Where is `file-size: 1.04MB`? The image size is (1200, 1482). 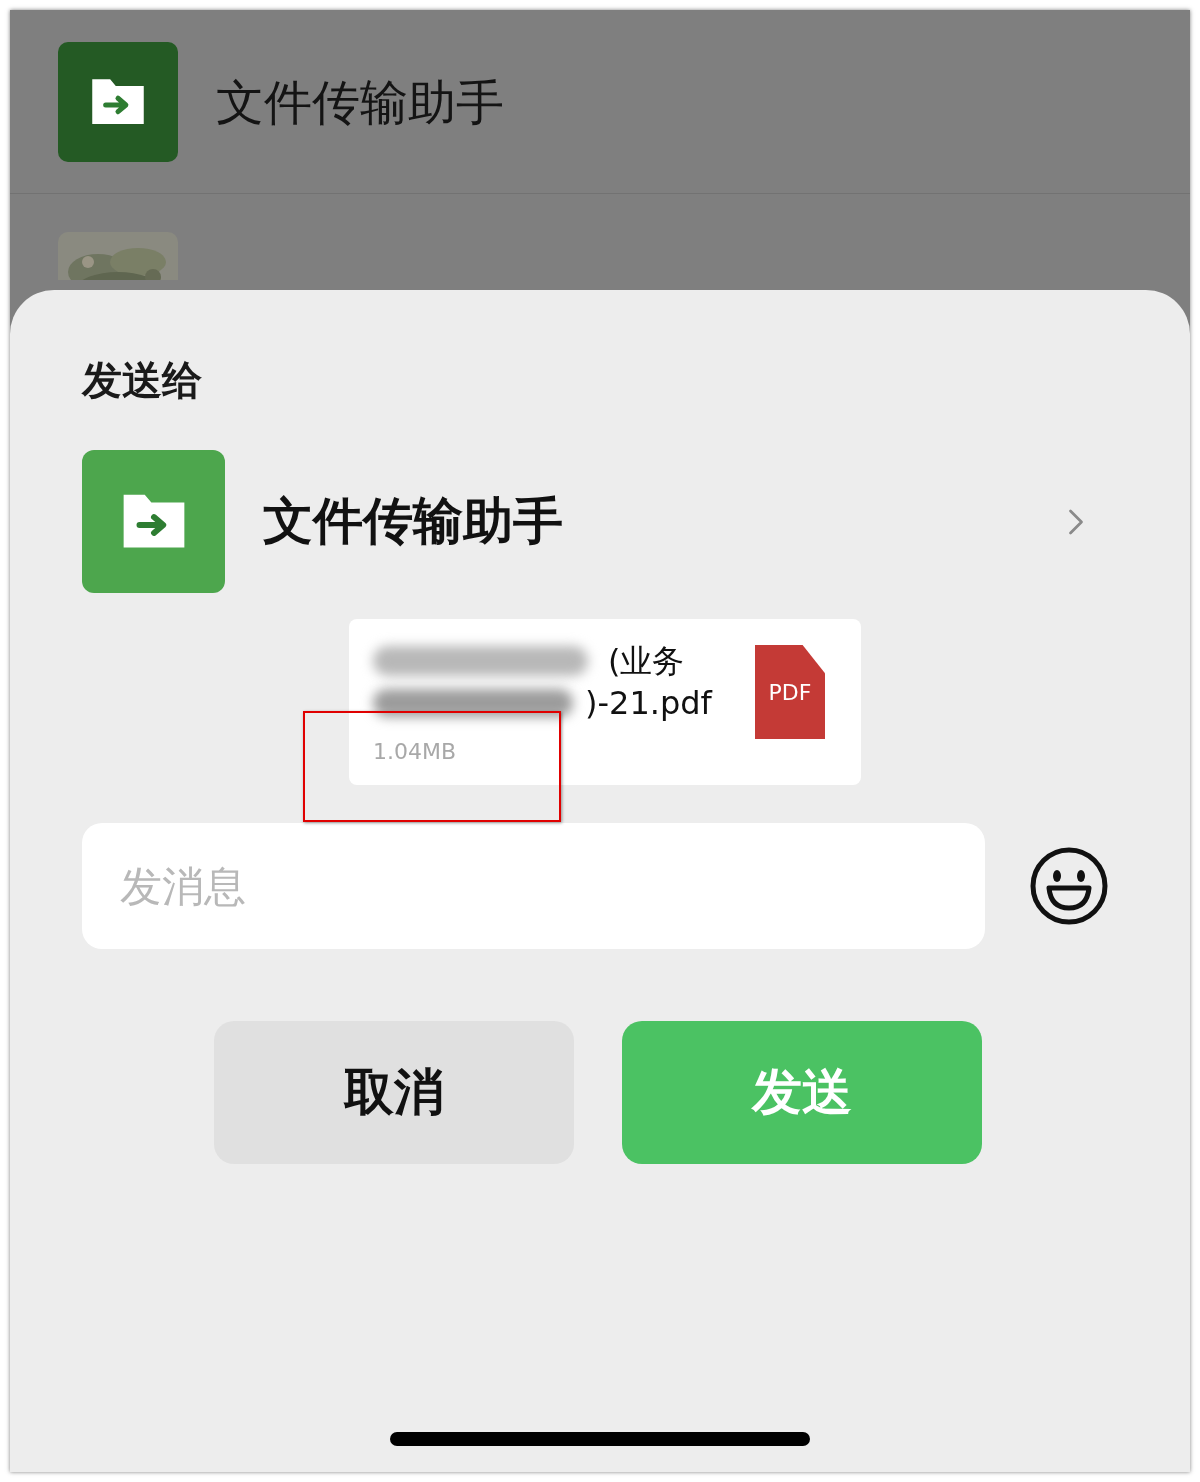
file-size: 1.04MB is located at coordinates (415, 752).